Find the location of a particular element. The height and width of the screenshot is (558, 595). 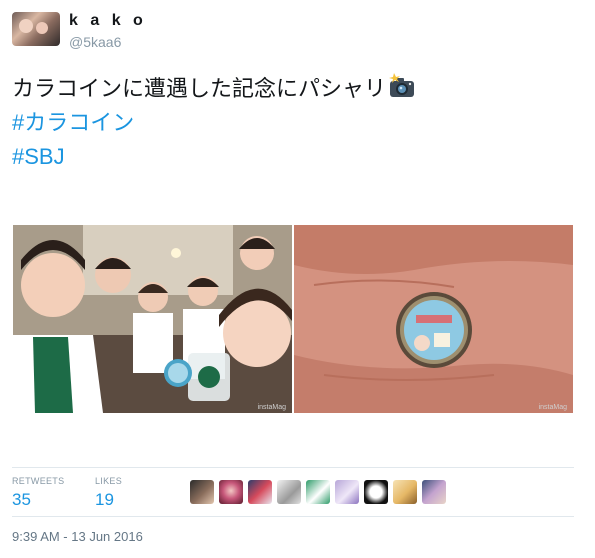

tweet-header: k a k o @5kaa6 is located at coordinates (292, 32).